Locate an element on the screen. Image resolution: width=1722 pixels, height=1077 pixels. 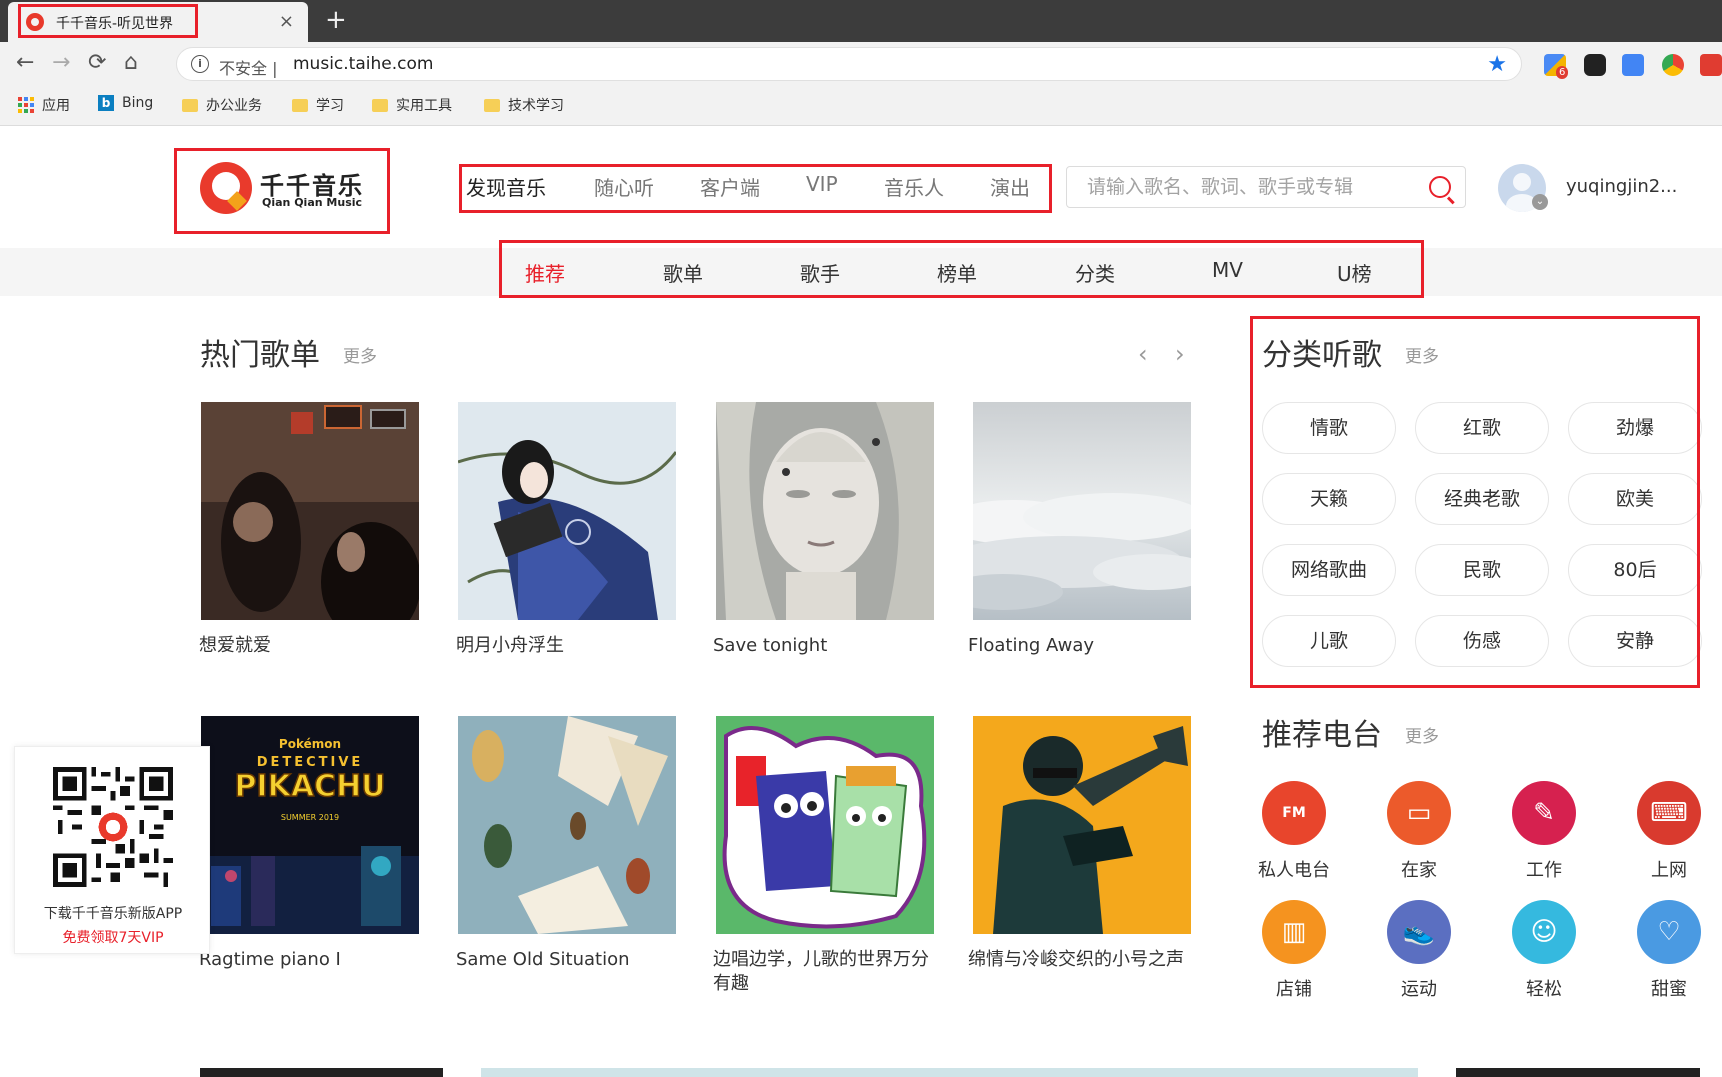
site-logo: 千千音乐 Qian Qian Music is located at coordinates (285, 190).